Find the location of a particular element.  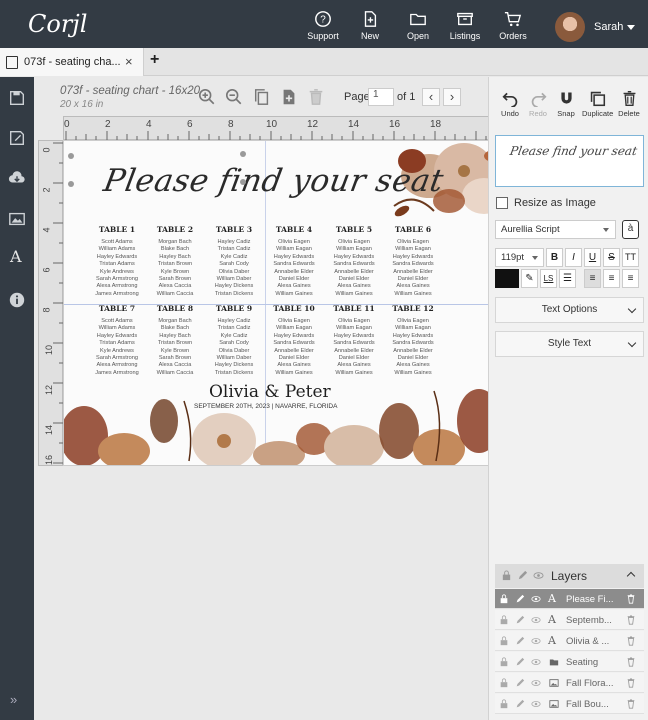

strikethrough-button: S is located at coordinates (611, 257).